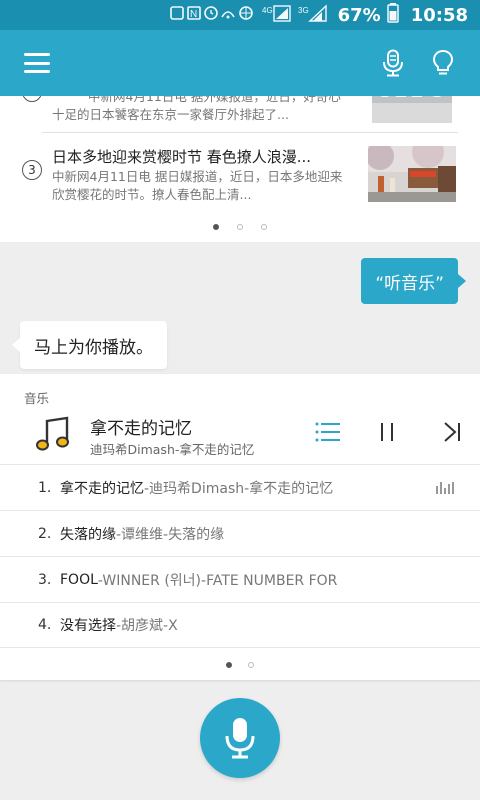 The height and width of the screenshot is (800, 480). I want to click on track-row: 1. 拿不走的记忆 -迪玛希Dimash-拿不走的记忆, so click(240, 487).